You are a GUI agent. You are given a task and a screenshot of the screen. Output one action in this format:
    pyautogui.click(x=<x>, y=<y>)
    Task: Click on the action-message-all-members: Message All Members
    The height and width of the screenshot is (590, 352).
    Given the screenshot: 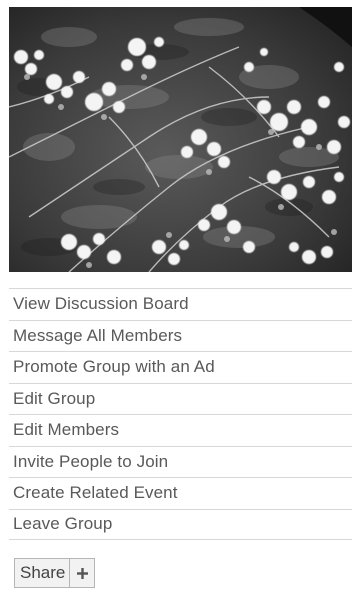 What is the action you would take?
    pyautogui.click(x=180, y=335)
    